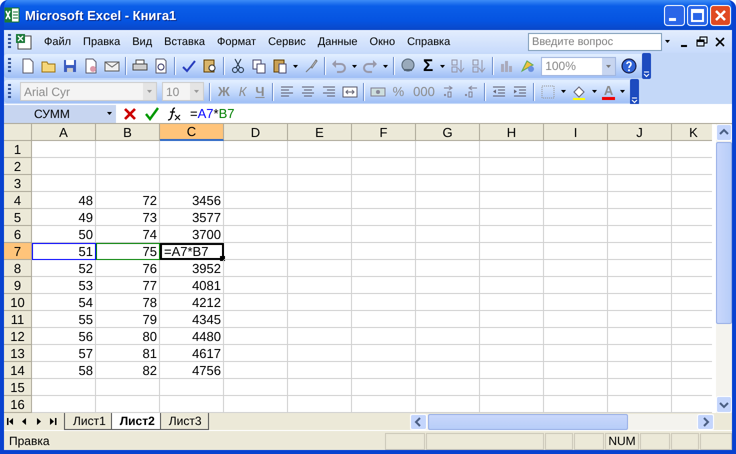 This screenshot has width=736, height=454. Describe the element at coordinates (192, 319) in the screenshot. I see `table-cell: 4345` at that location.